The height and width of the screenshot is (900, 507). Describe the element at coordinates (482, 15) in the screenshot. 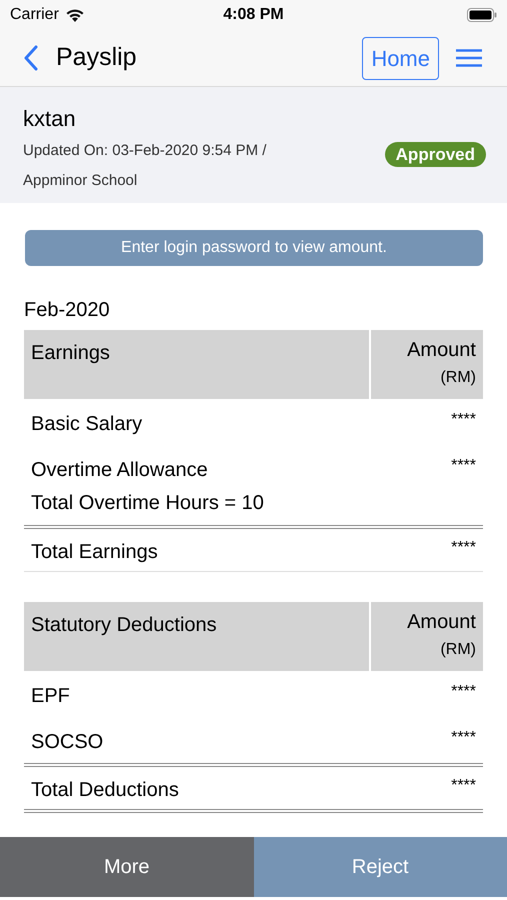

I see `battery-icon` at that location.